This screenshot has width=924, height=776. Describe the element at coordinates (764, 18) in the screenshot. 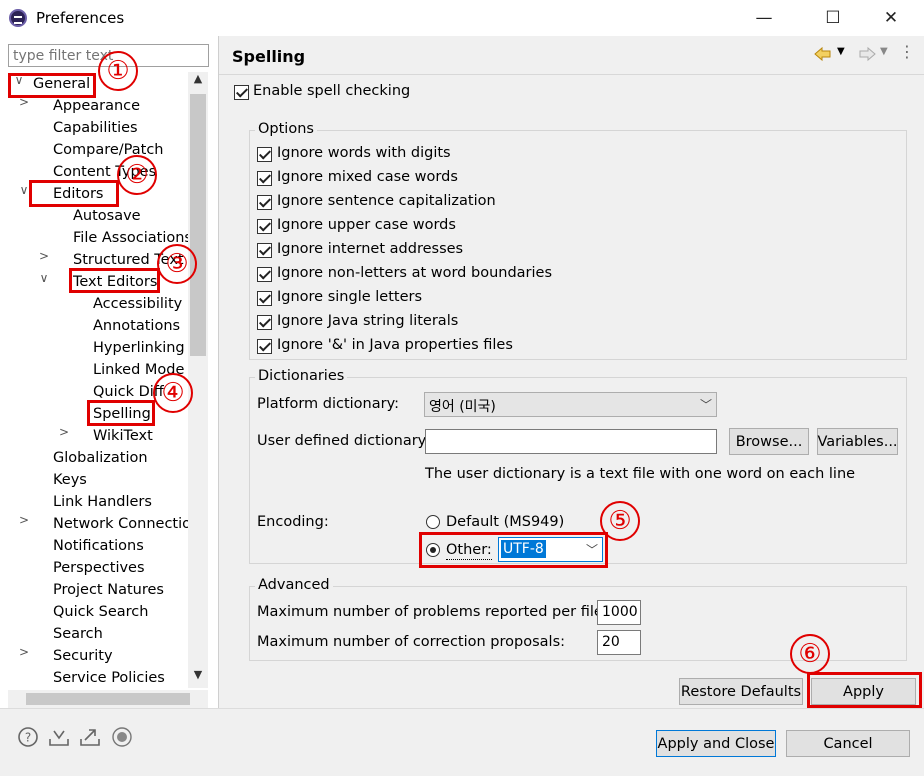

I see `minimize-button: —` at that location.